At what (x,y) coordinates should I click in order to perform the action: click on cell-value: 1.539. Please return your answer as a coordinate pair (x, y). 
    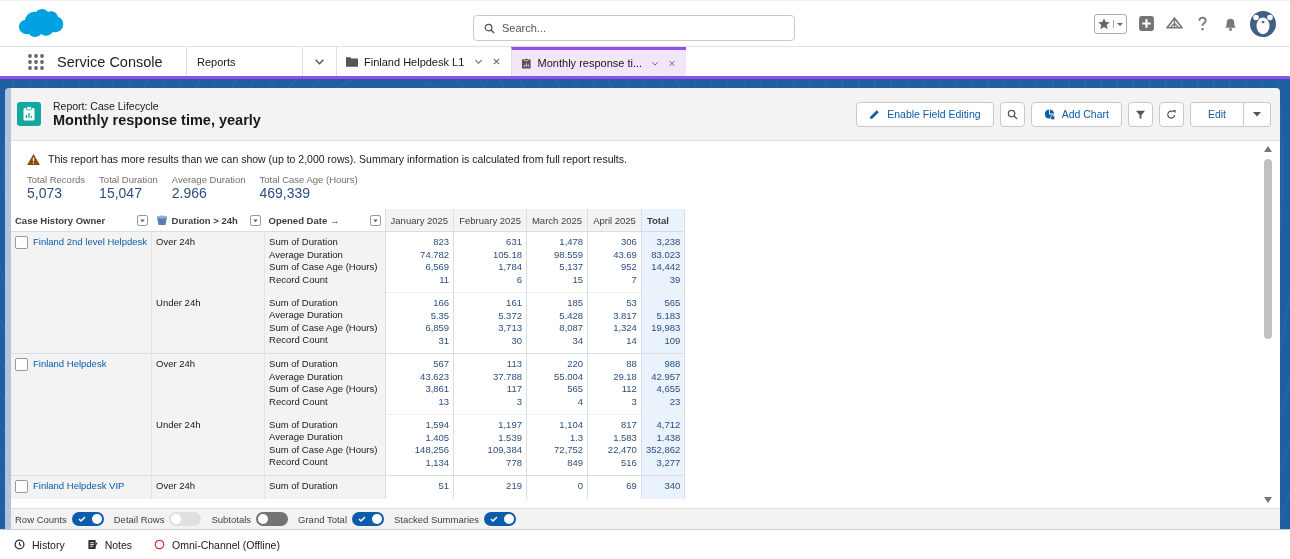
    Looking at the image, I should click on (509, 437).